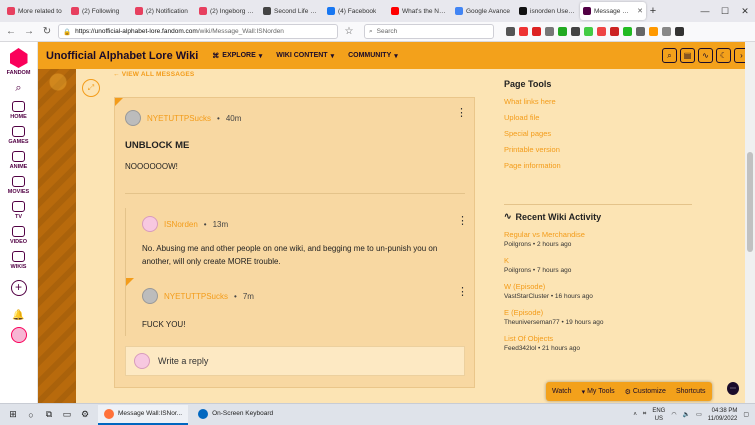 The height and width of the screenshot is (425, 755). Describe the element at coordinates (723, 55) in the screenshot. I see `dark-mode-moon-icon: ☾` at that location.